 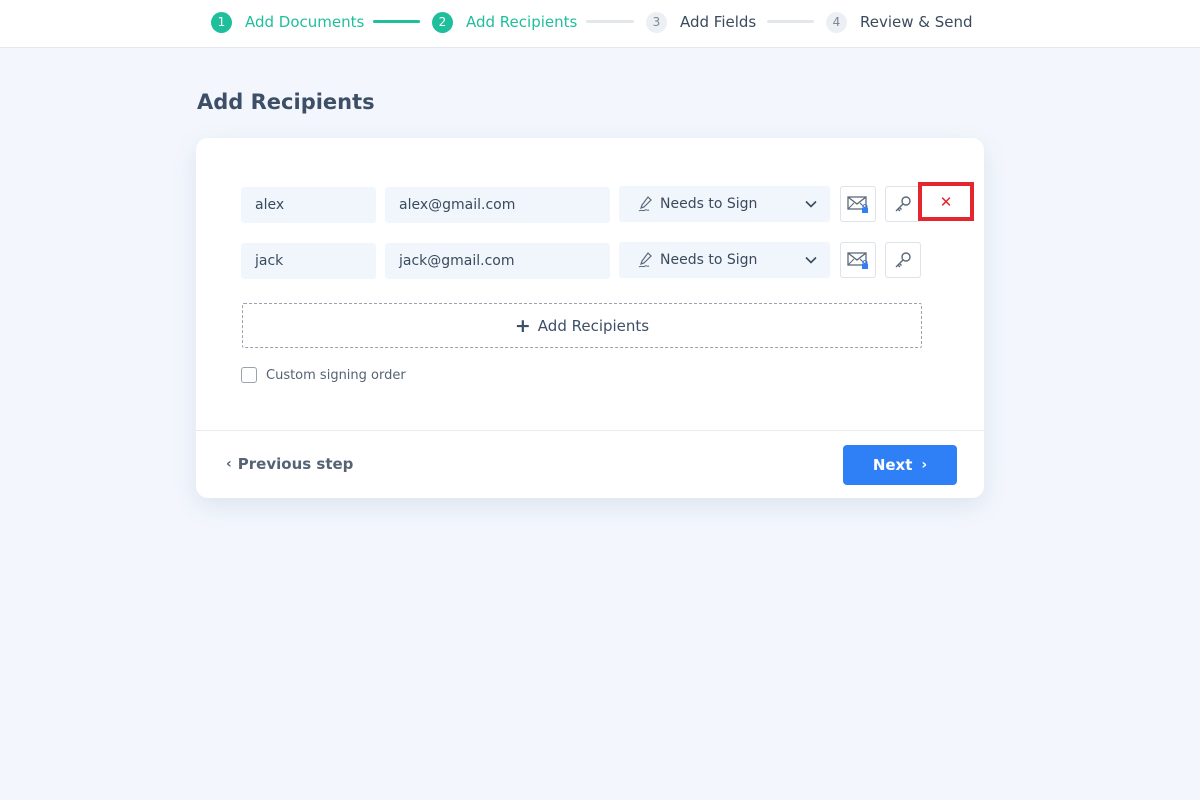 I want to click on custom-signing-order: Custom signing order, so click(x=323, y=375).